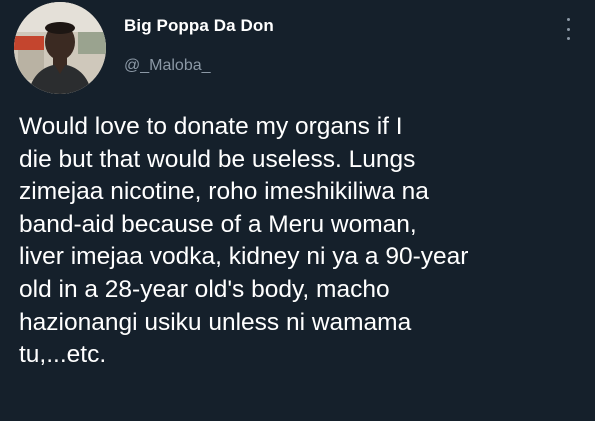  Describe the element at coordinates (167, 66) in the screenshot. I see `user-handle: @_Maloba_` at that location.